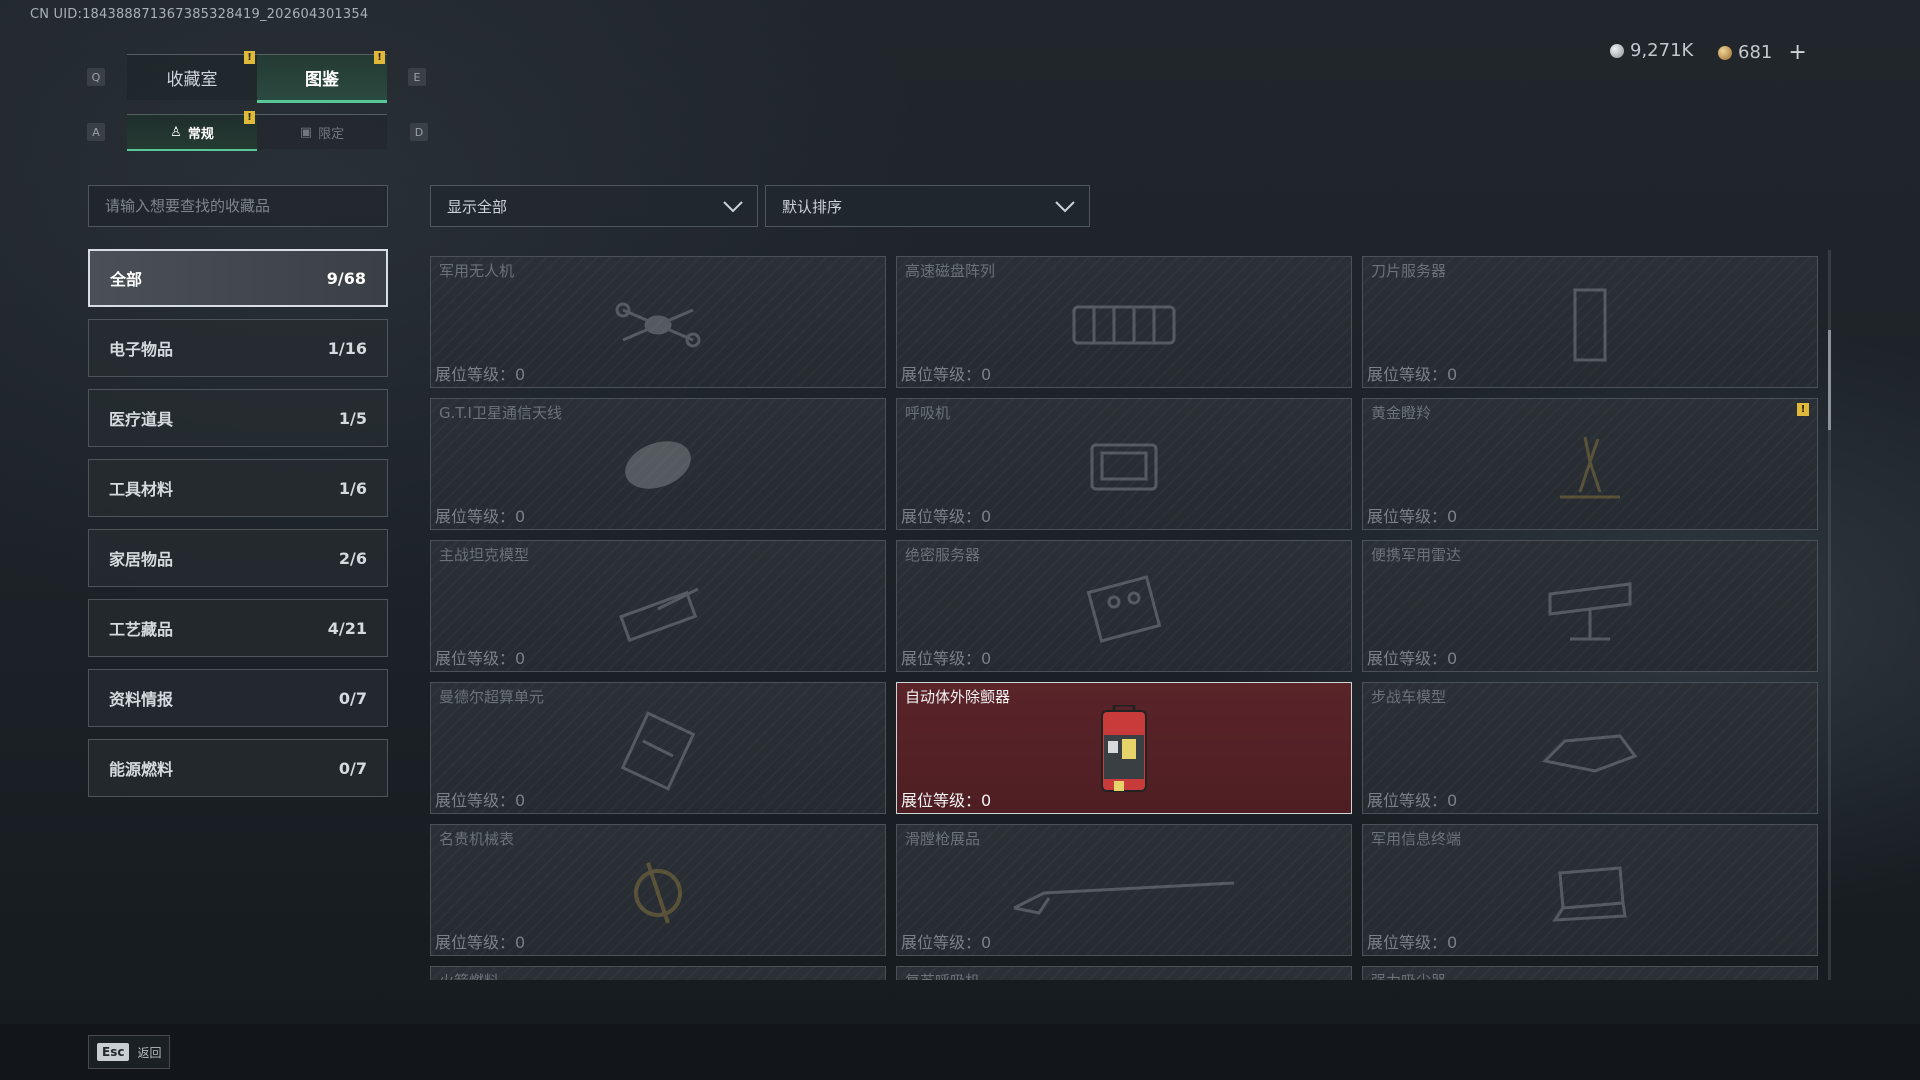 The image size is (1920, 1080). I want to click on item-card: 名贵机械表 展位等级：0, so click(658, 890).